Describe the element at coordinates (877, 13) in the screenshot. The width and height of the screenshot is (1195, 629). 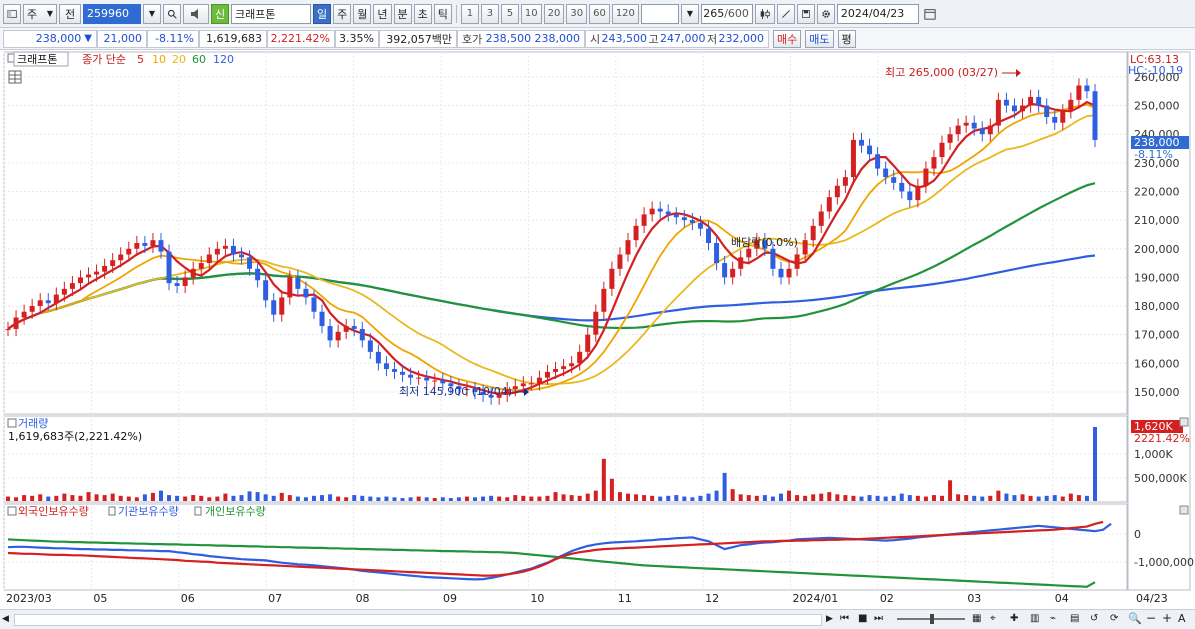
I see `date-input: 2024/04/23` at that location.